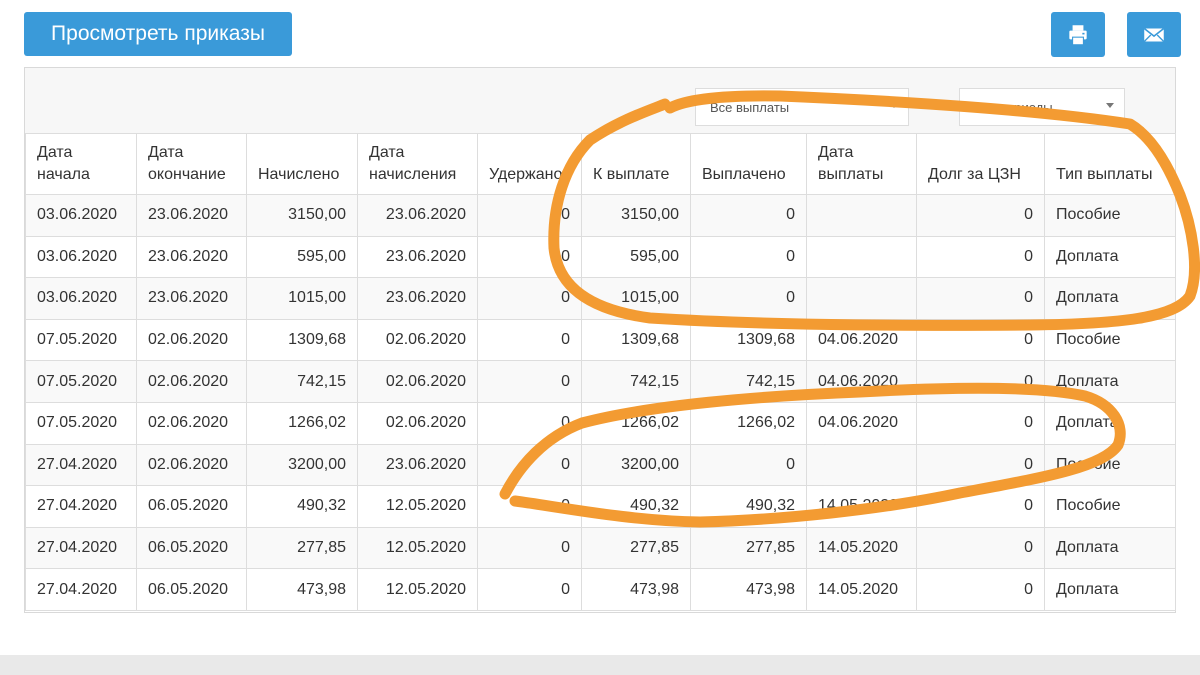  What do you see at coordinates (417, 465) in the screenshot?
I see `accrual-date-cell: 23.06.2020` at bounding box center [417, 465].